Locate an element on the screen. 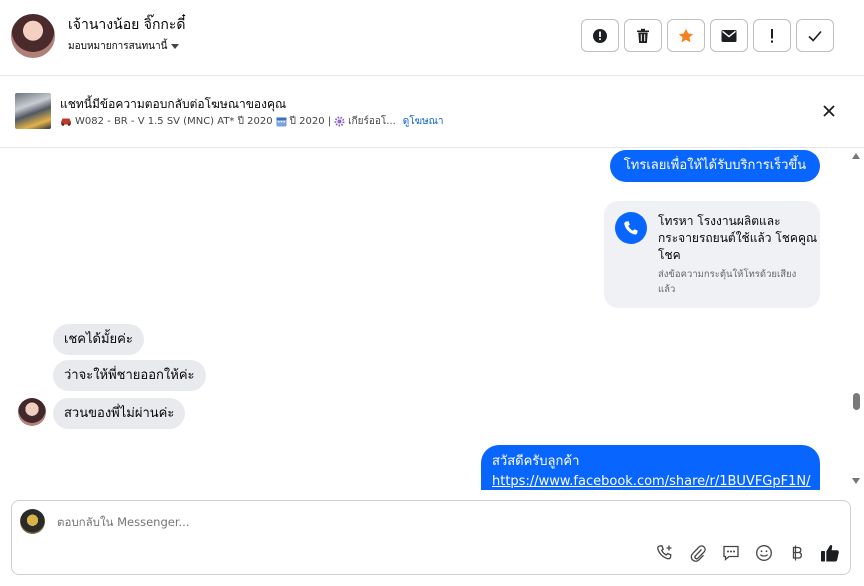 The image size is (864, 586). ad-banner-title: แชทนี้มีข้อความตอบกลับต่อโฆษณาของคุณ is located at coordinates (173, 104).